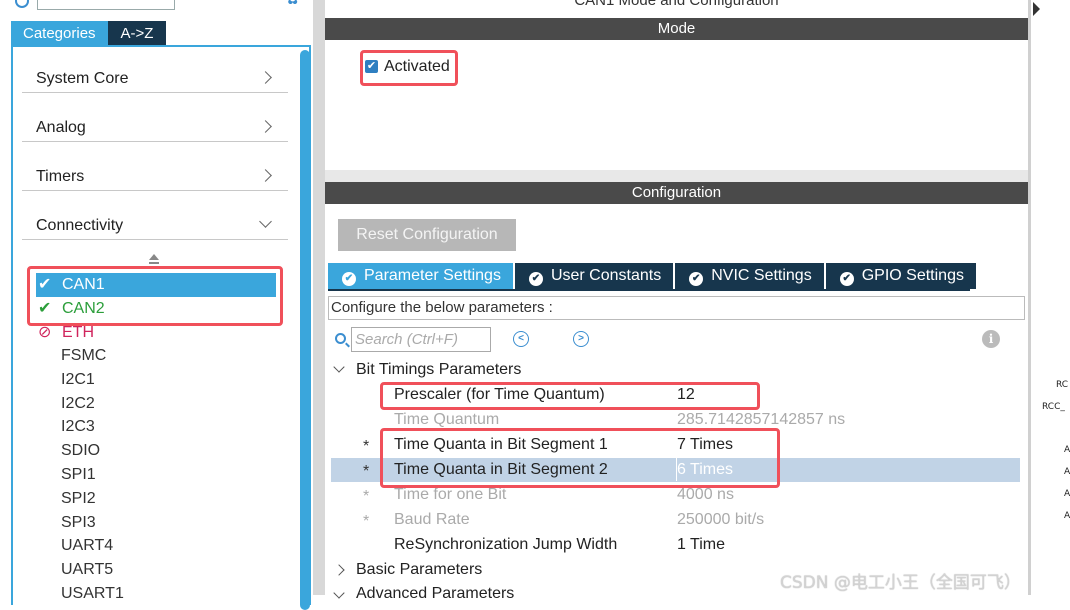 Image resolution: width=1070 pixels, height=610 pixels. What do you see at coordinates (156, 309) in the screenshot?
I see `peripheral-item-can2: ✔ CAN2` at bounding box center [156, 309].